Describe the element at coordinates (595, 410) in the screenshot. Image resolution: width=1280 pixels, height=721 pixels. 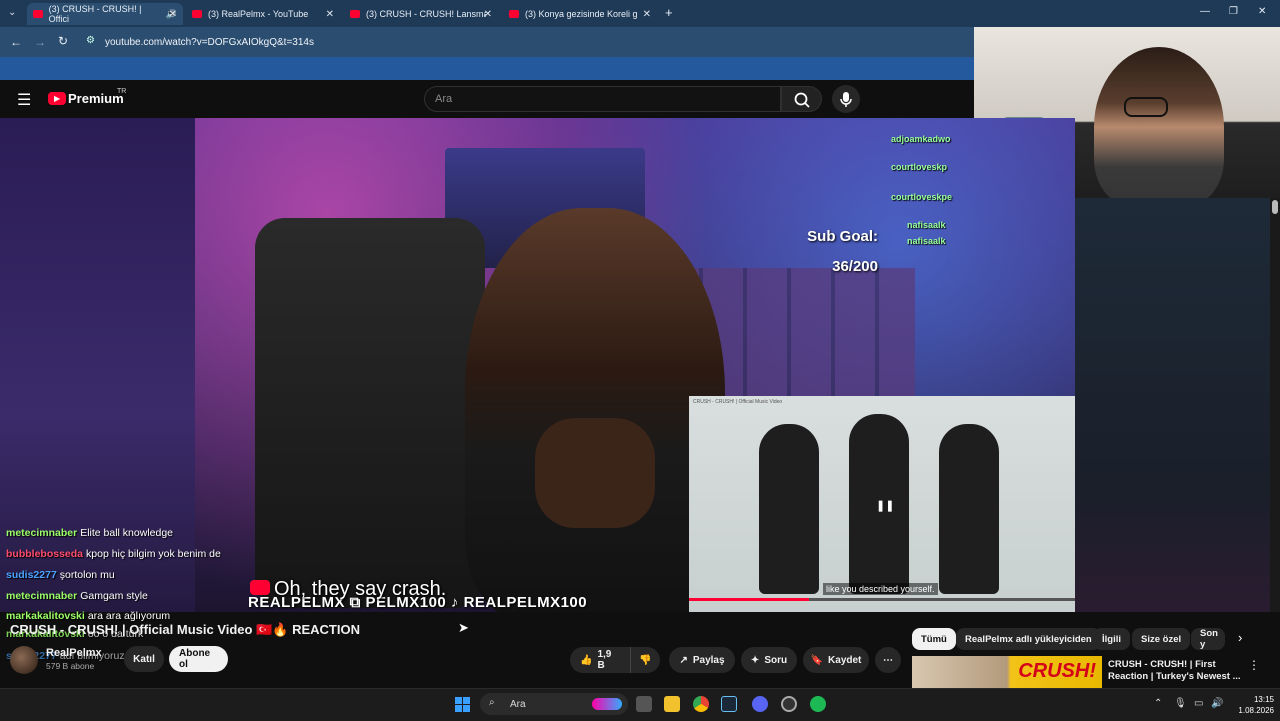
I see `streamer-person` at that location.